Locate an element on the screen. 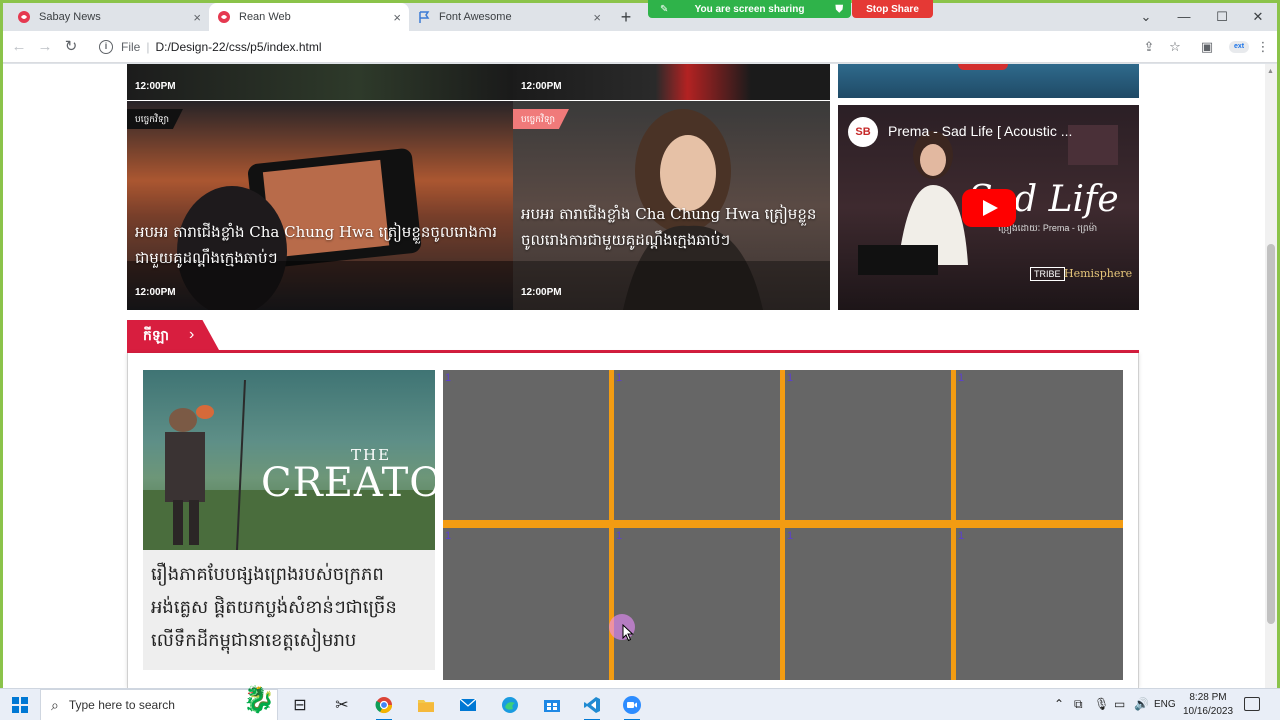 The image size is (1280, 720). tab-title: Rean Web is located at coordinates (265, 17).